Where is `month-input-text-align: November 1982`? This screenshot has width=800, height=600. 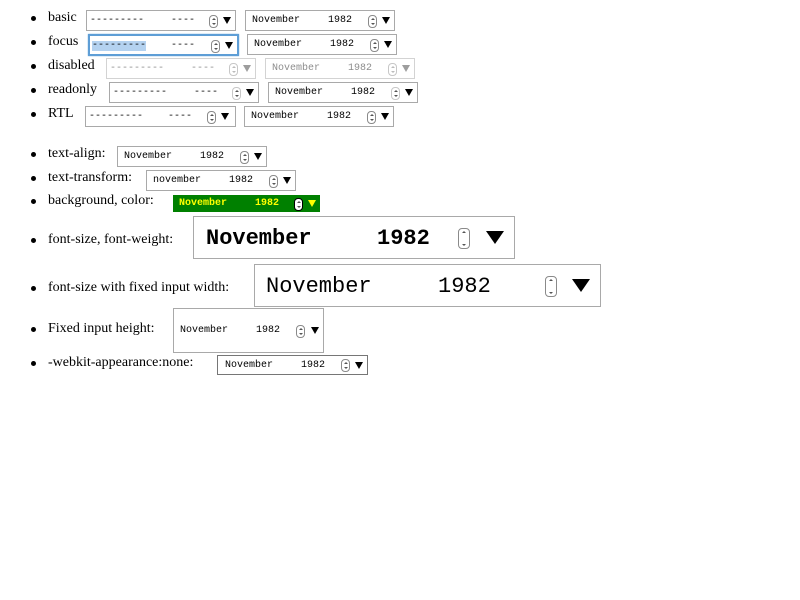
month-input-text-align: November 1982 is located at coordinates (192, 156).